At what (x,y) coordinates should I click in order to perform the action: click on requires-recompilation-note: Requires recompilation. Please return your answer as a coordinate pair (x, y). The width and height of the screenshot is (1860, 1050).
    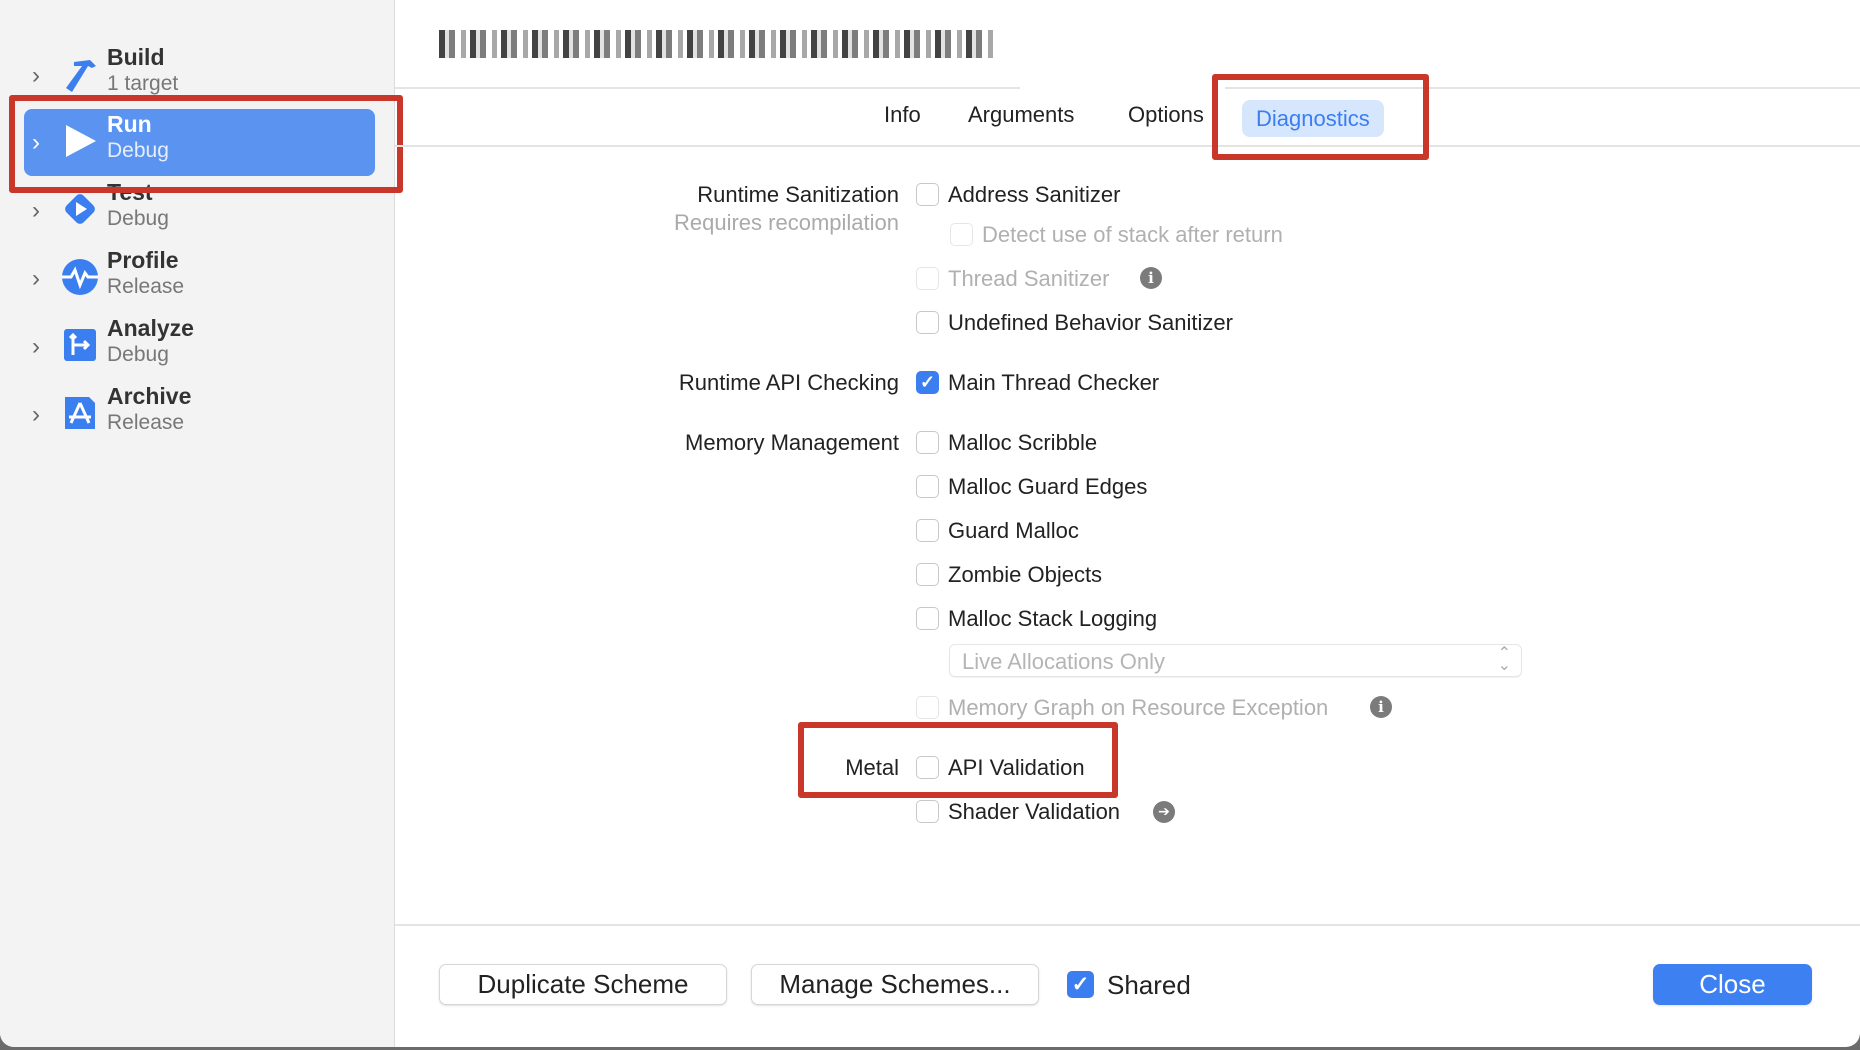
    Looking at the image, I should click on (786, 222).